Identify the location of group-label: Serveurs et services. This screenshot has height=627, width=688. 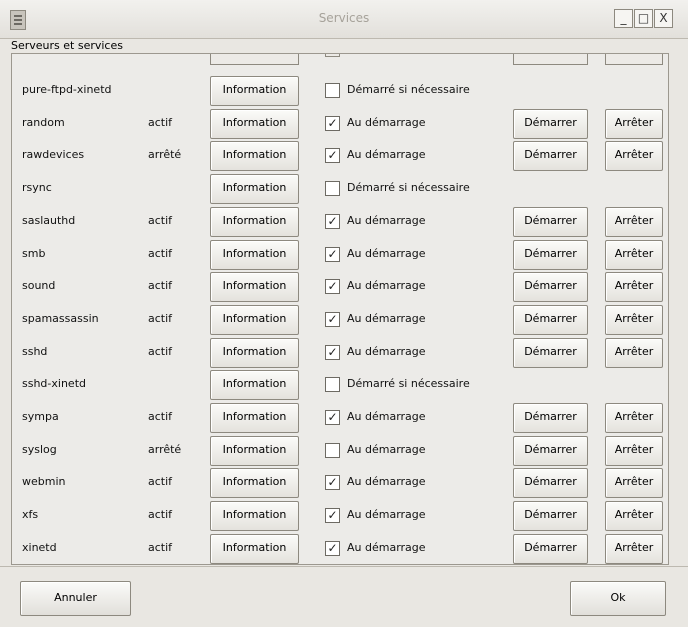
(67, 45).